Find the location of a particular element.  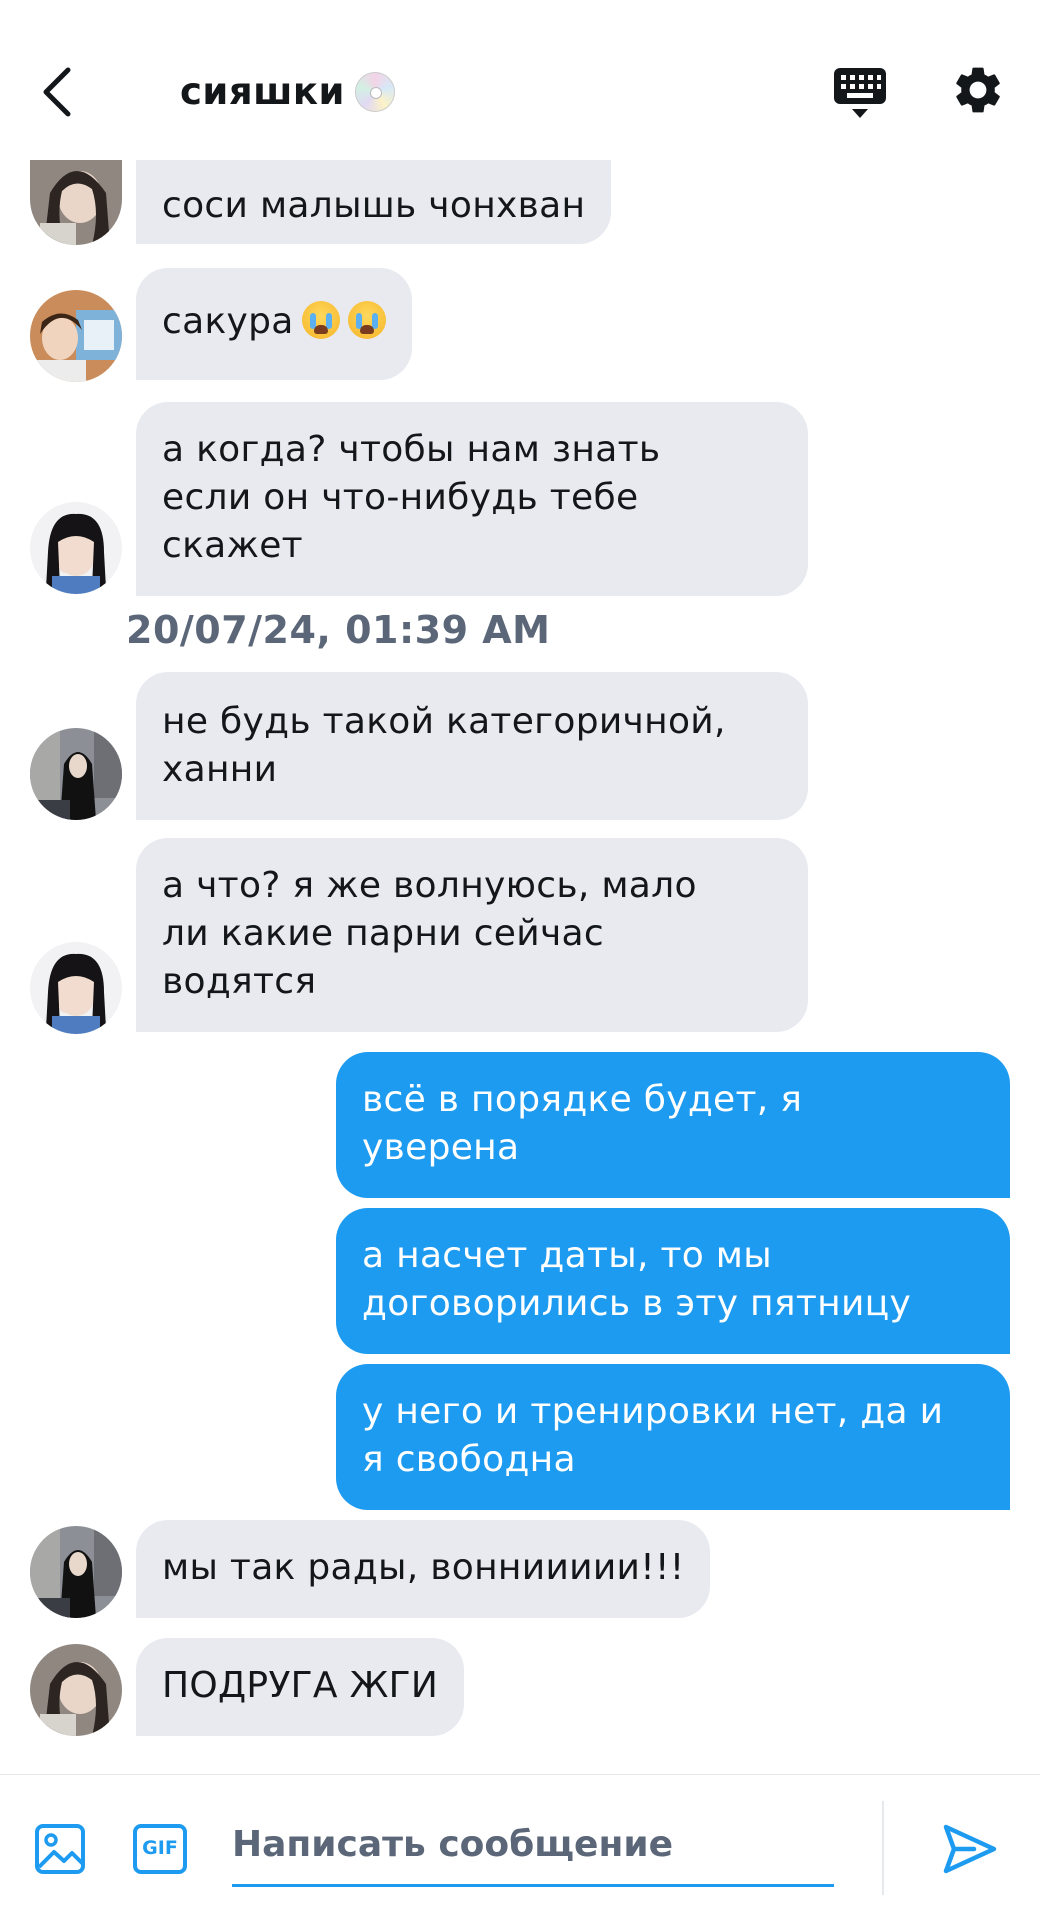

gear-icon is located at coordinates (978, 90).